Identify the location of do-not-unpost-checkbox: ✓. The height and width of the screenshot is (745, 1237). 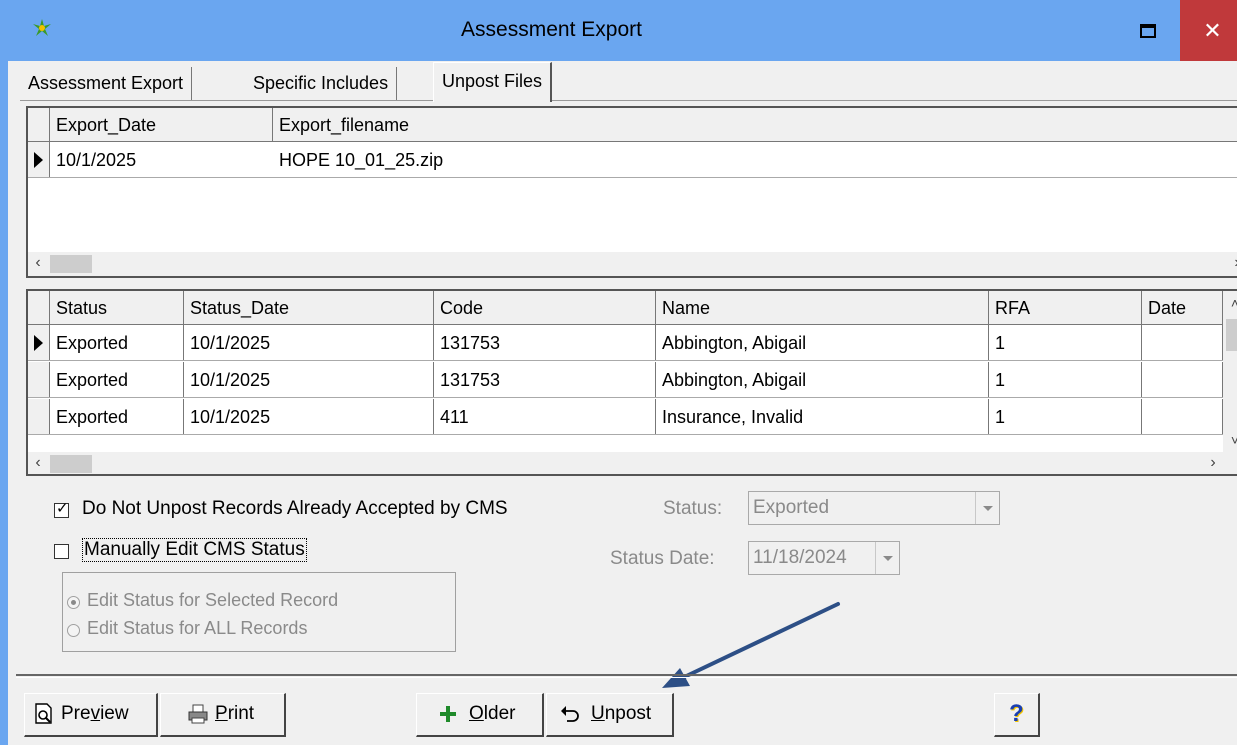
(61, 509).